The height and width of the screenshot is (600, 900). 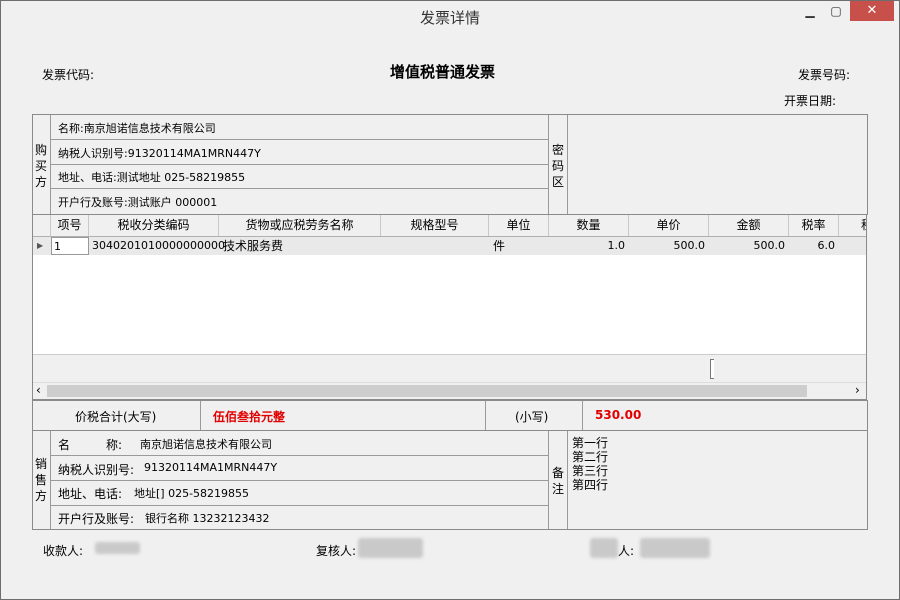 What do you see at coordinates (302, 246) in the screenshot?
I see `cell-item-name: 技术服务费` at bounding box center [302, 246].